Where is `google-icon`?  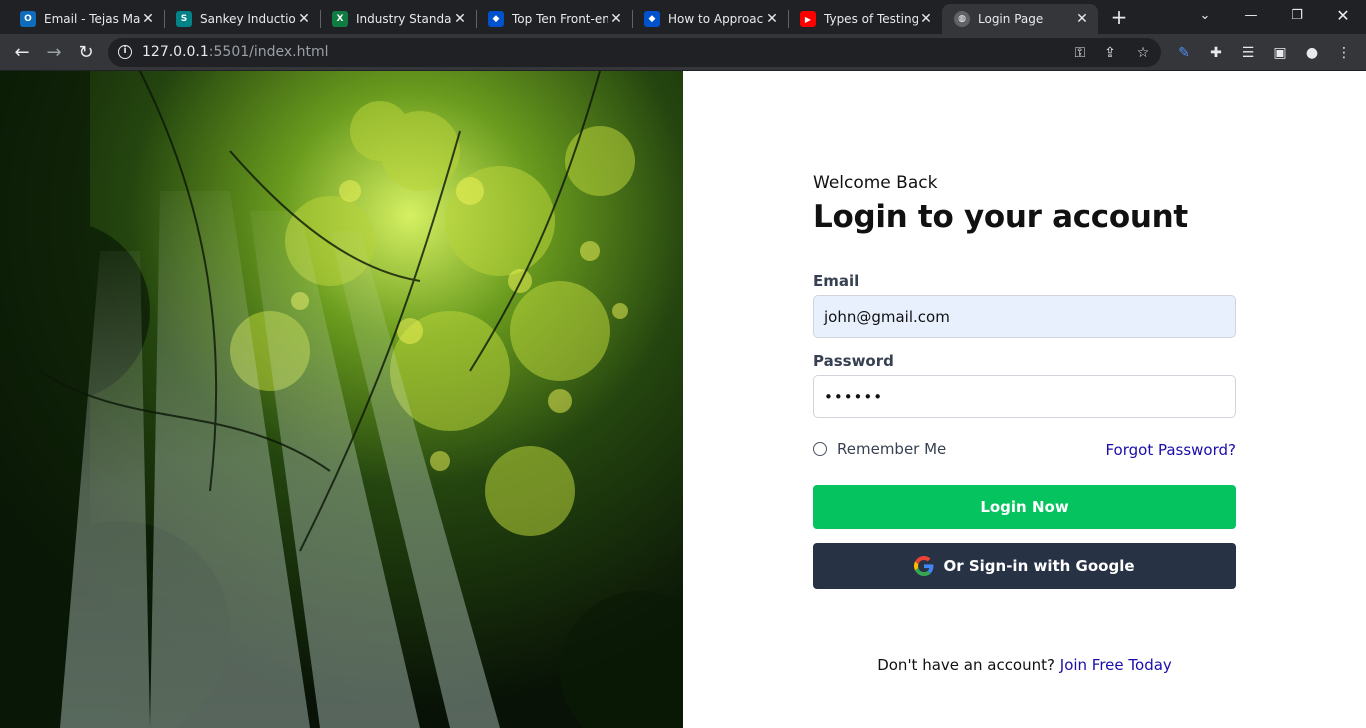
google-icon is located at coordinates (924, 566).